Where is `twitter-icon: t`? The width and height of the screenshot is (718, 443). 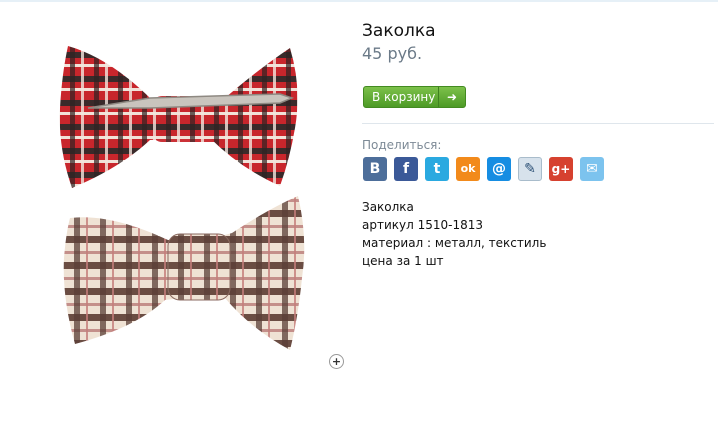
twitter-icon: t is located at coordinates (437, 169).